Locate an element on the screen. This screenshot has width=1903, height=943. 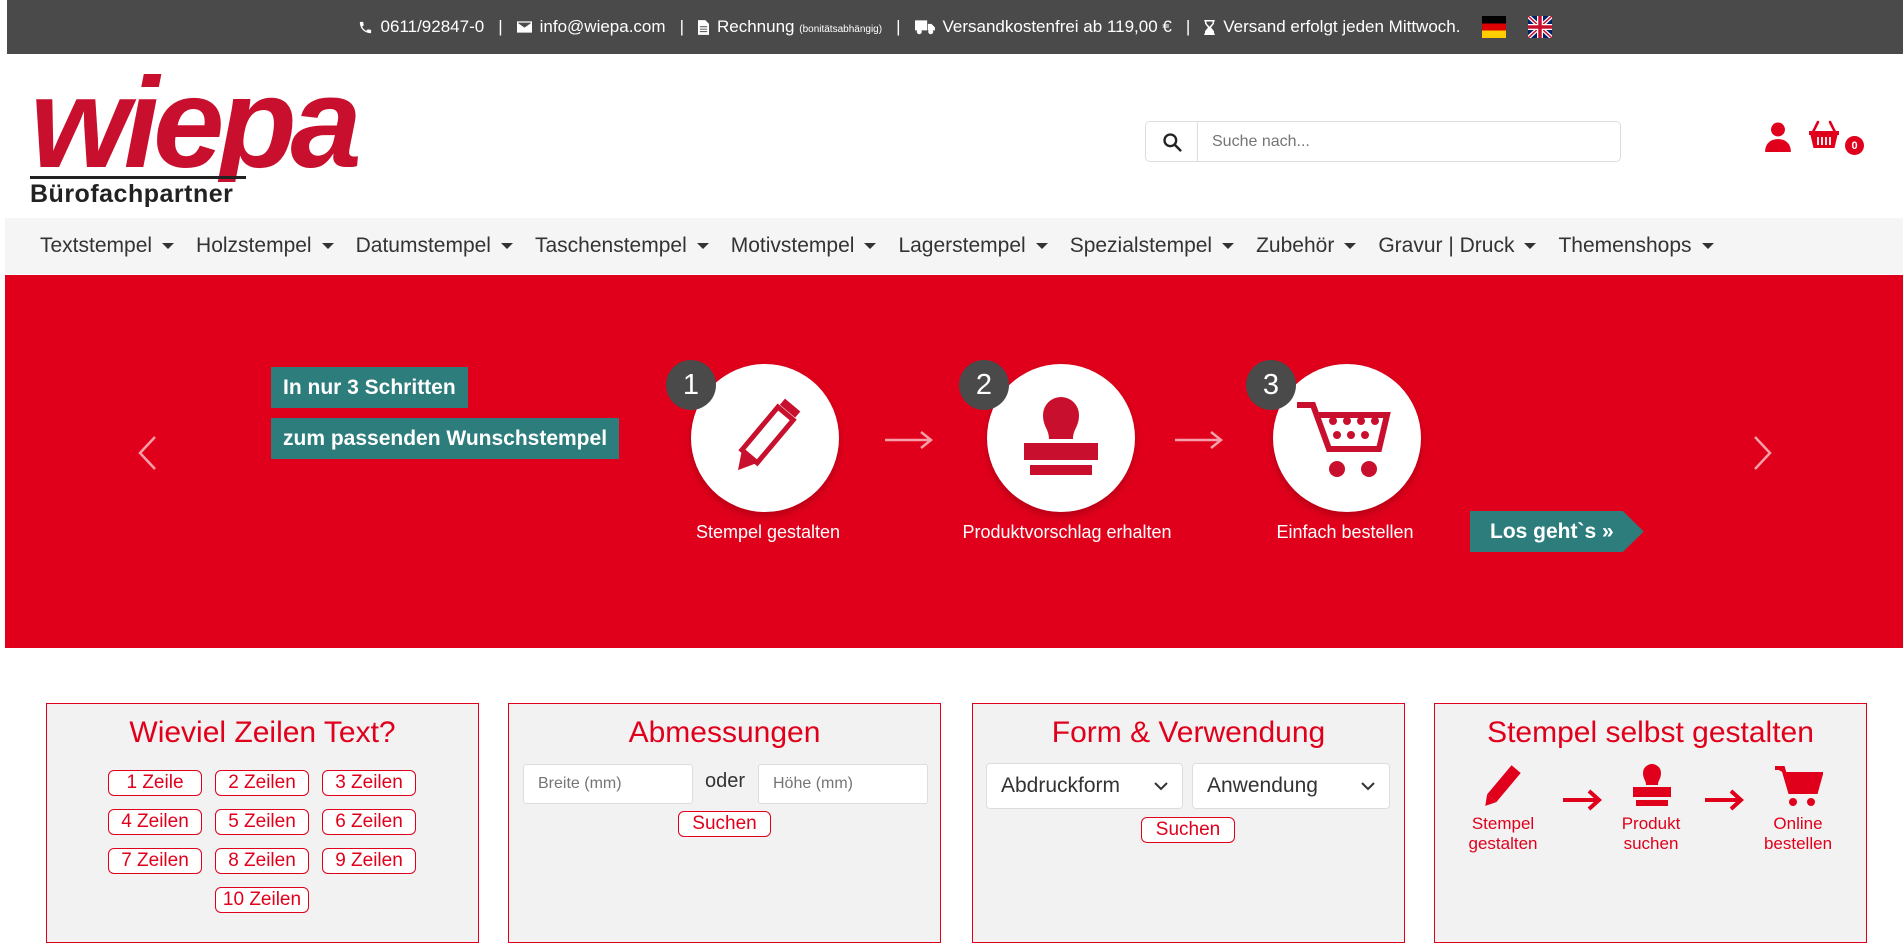
carousel-prev-button is located at coordinates (147, 455).